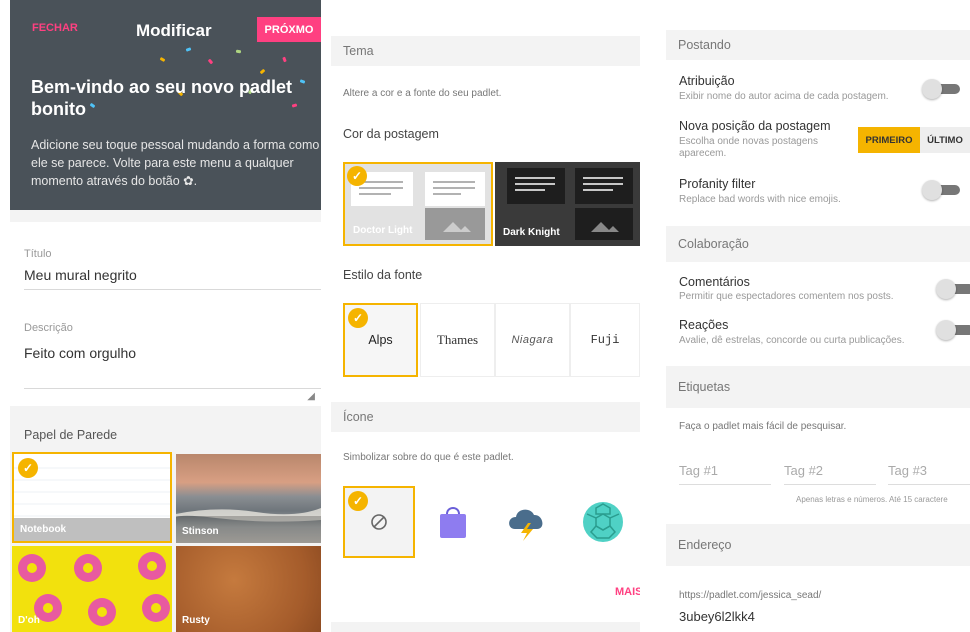 The width and height of the screenshot is (970, 632). I want to click on reactions-toggle, so click(953, 330).